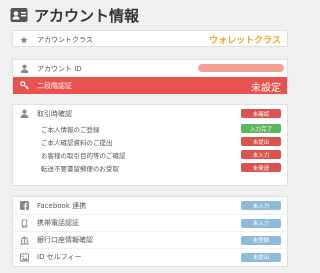 The height and width of the screenshot is (273, 320). I want to click on account-class-card: アカウントクラス ウォレットクラス, so click(150, 38).